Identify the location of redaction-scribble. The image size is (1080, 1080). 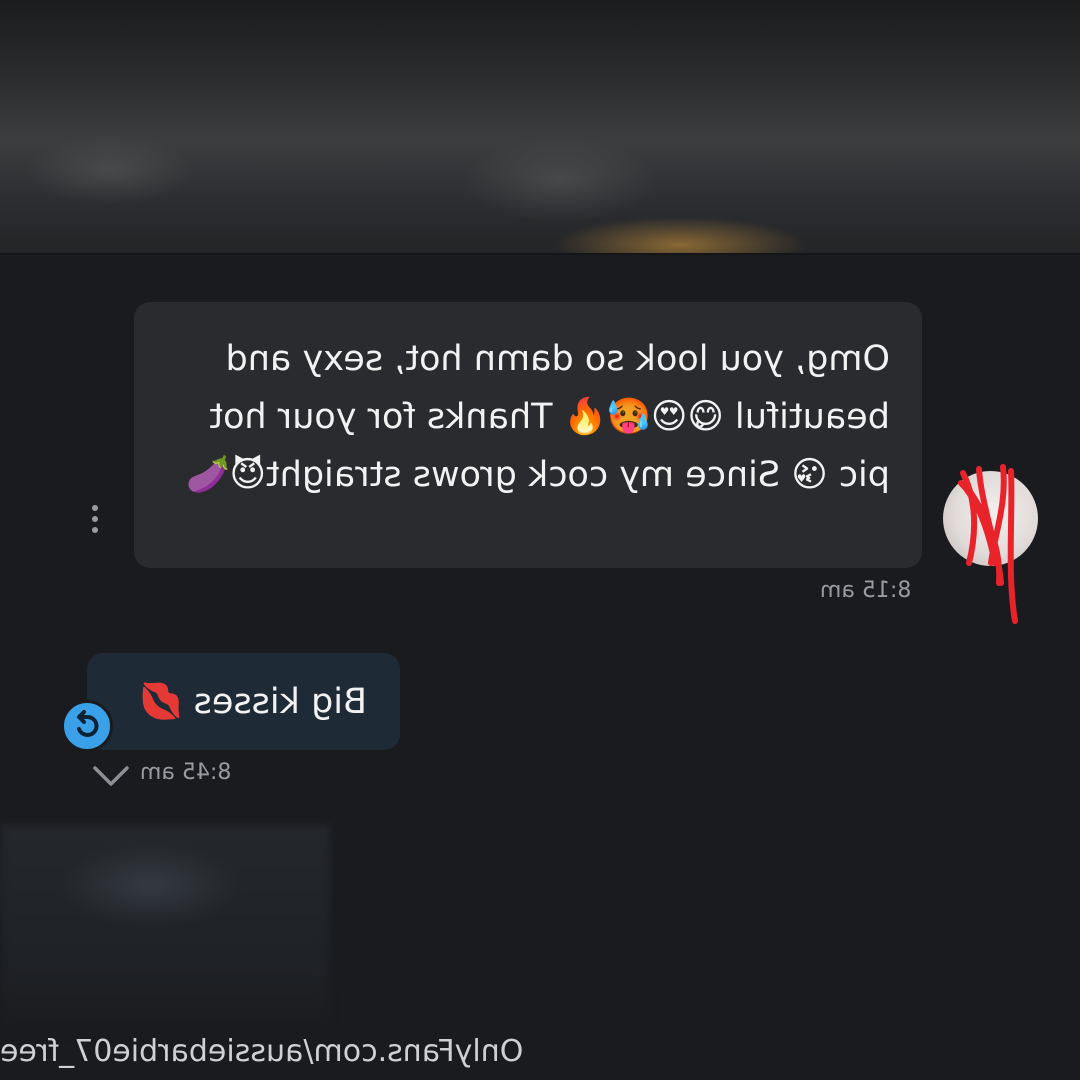
(988, 544).